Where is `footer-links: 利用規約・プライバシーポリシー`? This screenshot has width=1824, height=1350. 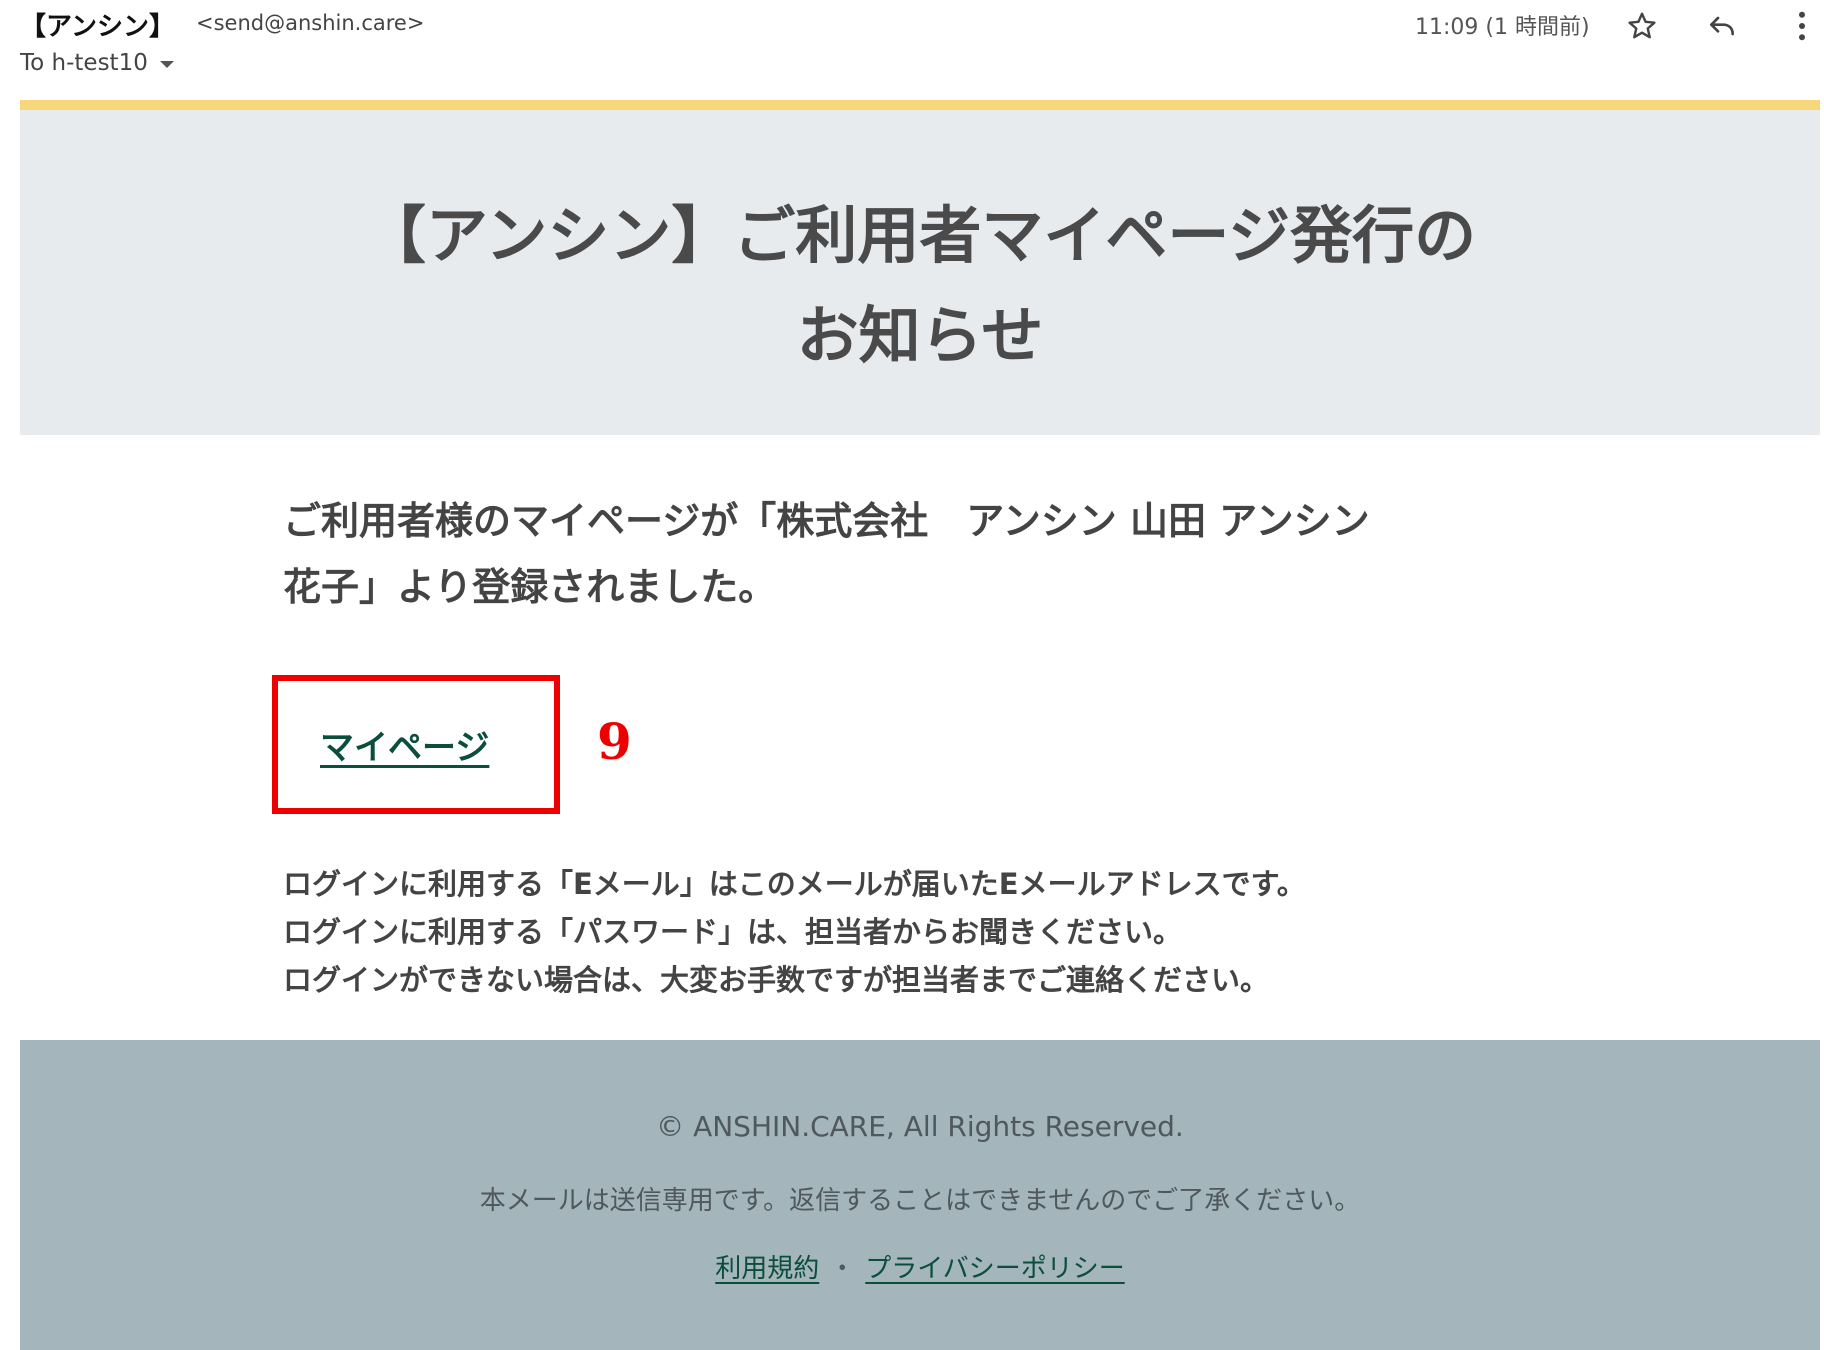 footer-links: 利用規約・プライバシーポリシー is located at coordinates (920, 1266).